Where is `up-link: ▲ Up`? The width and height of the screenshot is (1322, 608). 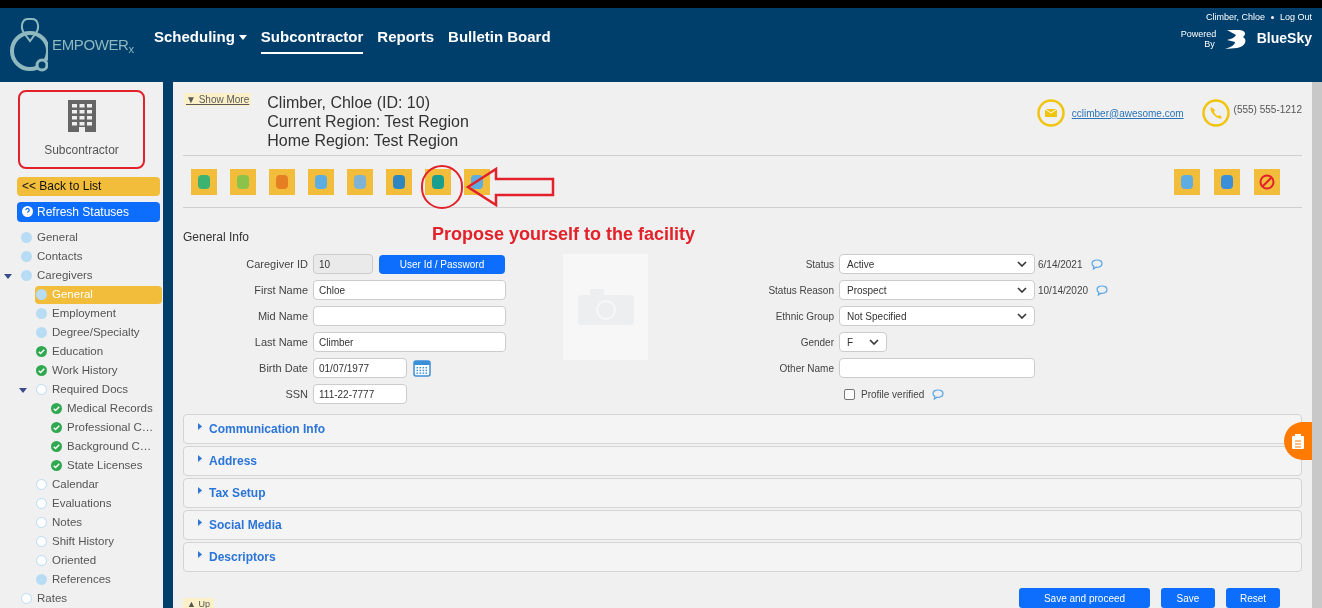 up-link: ▲ Up is located at coordinates (198, 603).